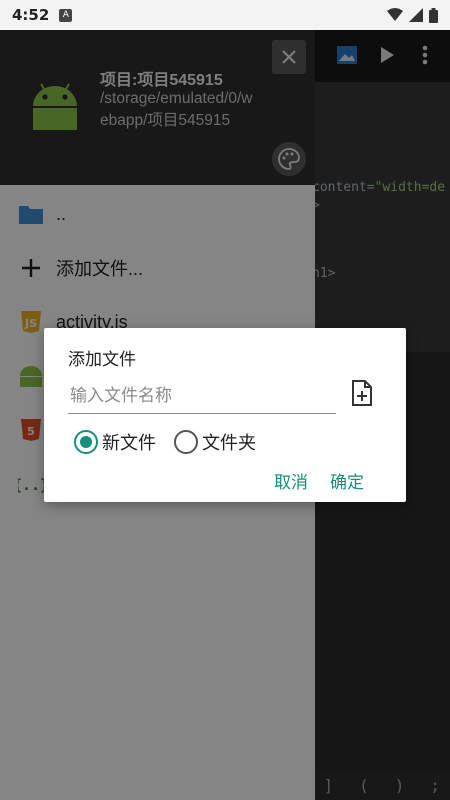 This screenshot has height=800, width=450. Describe the element at coordinates (395, 14) in the screenshot. I see `wifi-icon` at that location.